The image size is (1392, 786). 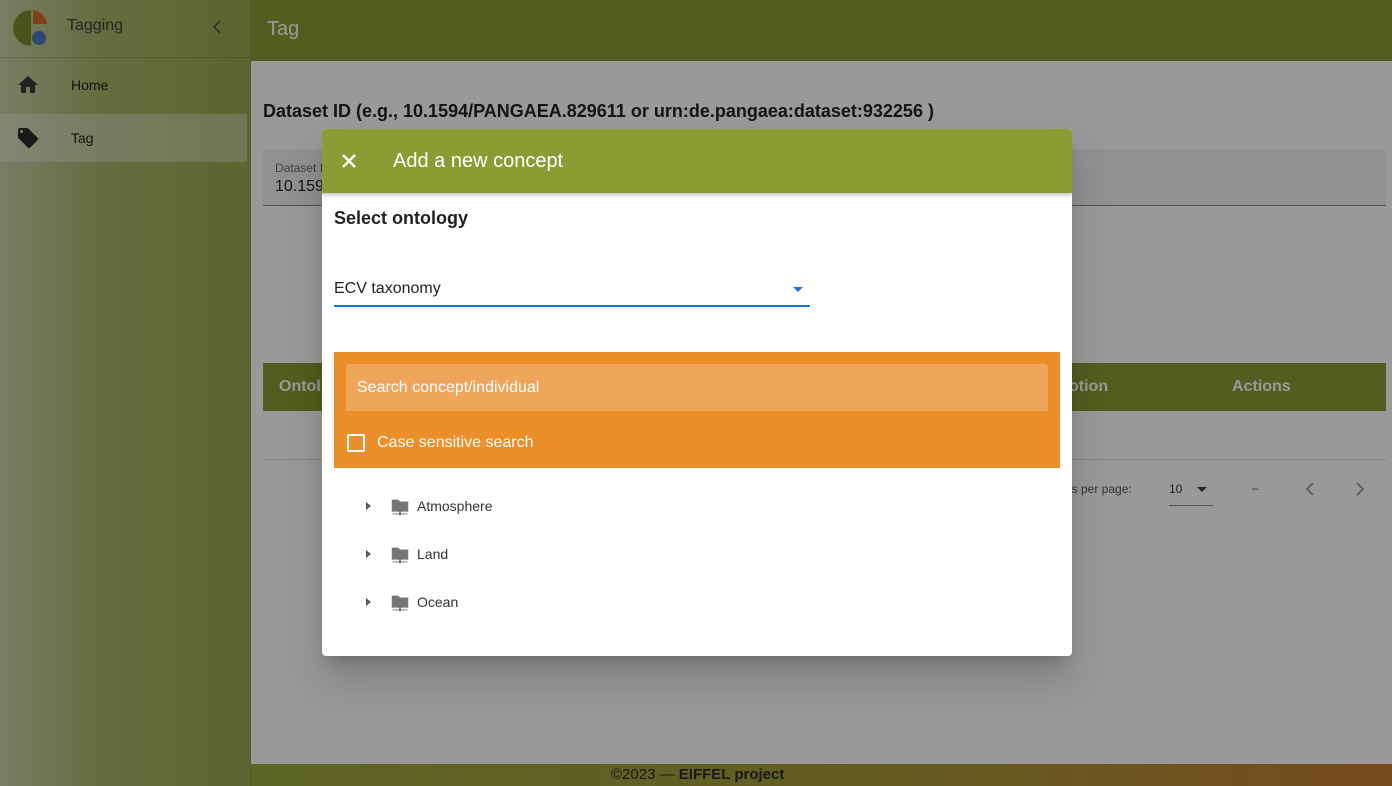 I want to click on tree-item-label: Ocean, so click(x=438, y=602).